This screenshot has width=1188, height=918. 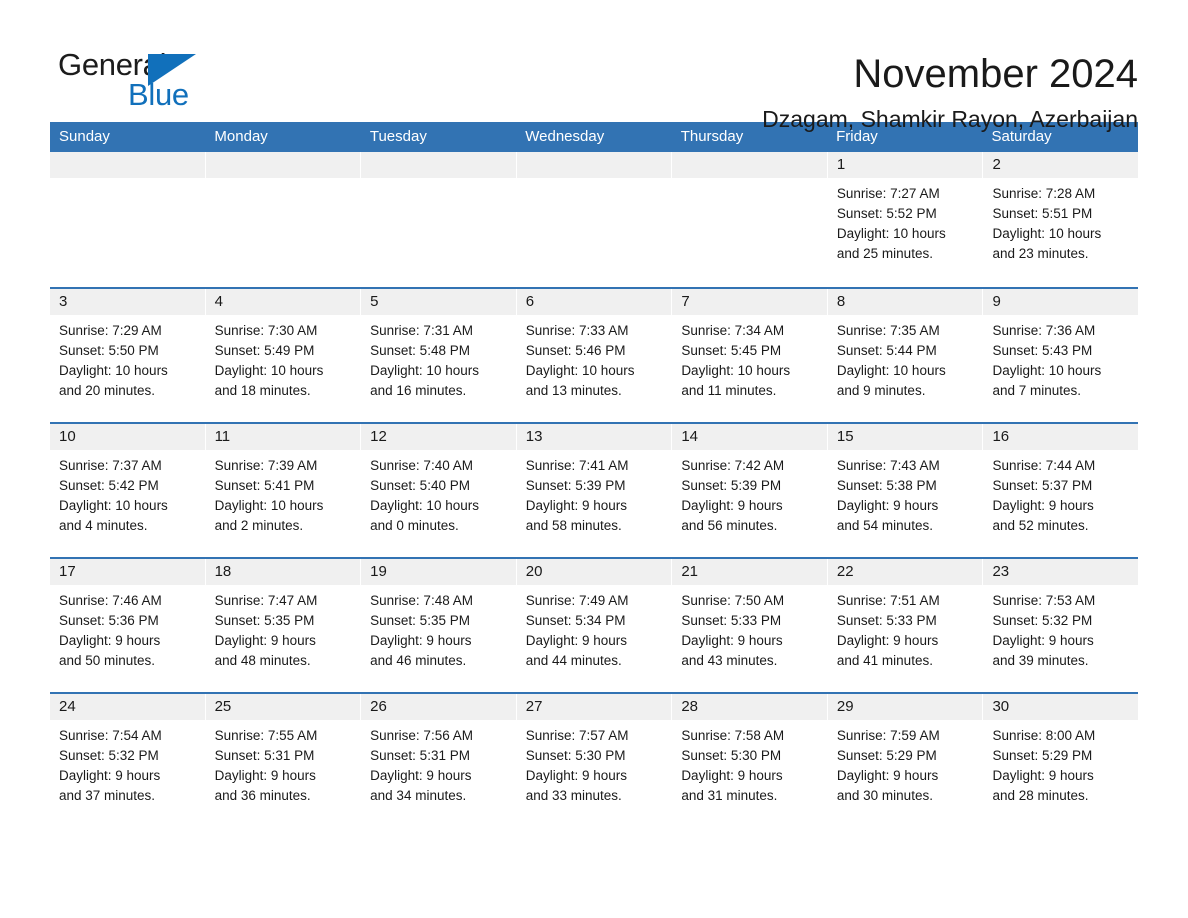 What do you see at coordinates (110, 600) in the screenshot?
I see `sunrise-text: Sunrise: 7:46 AM` at bounding box center [110, 600].